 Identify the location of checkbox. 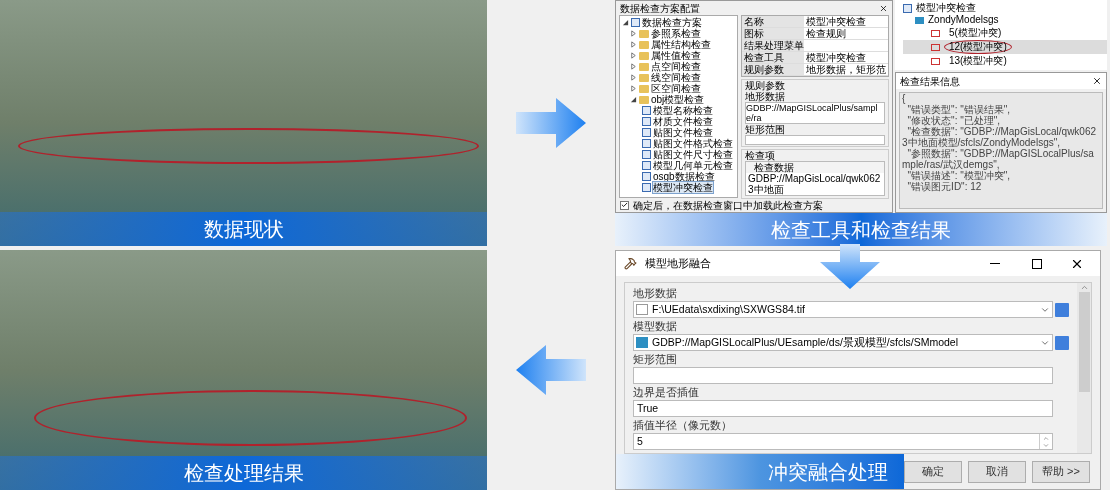
(624, 205).